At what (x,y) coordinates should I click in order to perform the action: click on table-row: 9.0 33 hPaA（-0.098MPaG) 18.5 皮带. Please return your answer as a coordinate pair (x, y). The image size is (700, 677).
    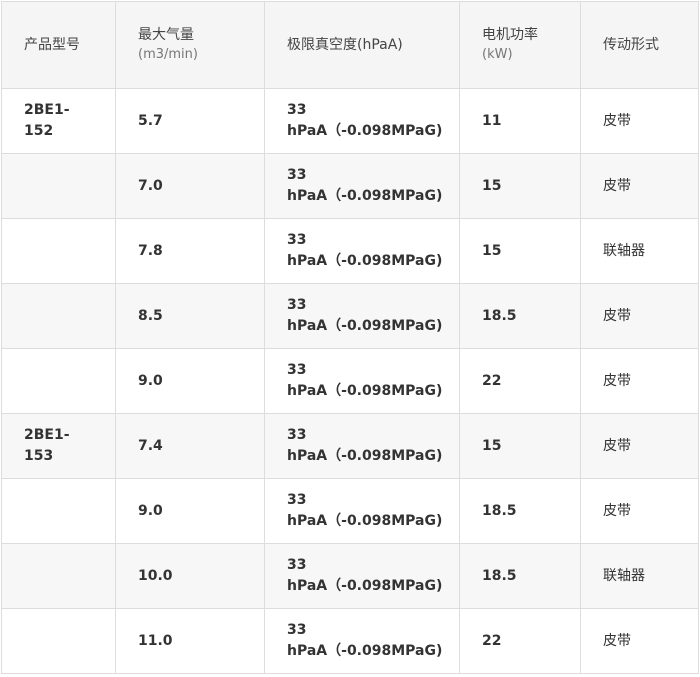
    Looking at the image, I should click on (350, 511).